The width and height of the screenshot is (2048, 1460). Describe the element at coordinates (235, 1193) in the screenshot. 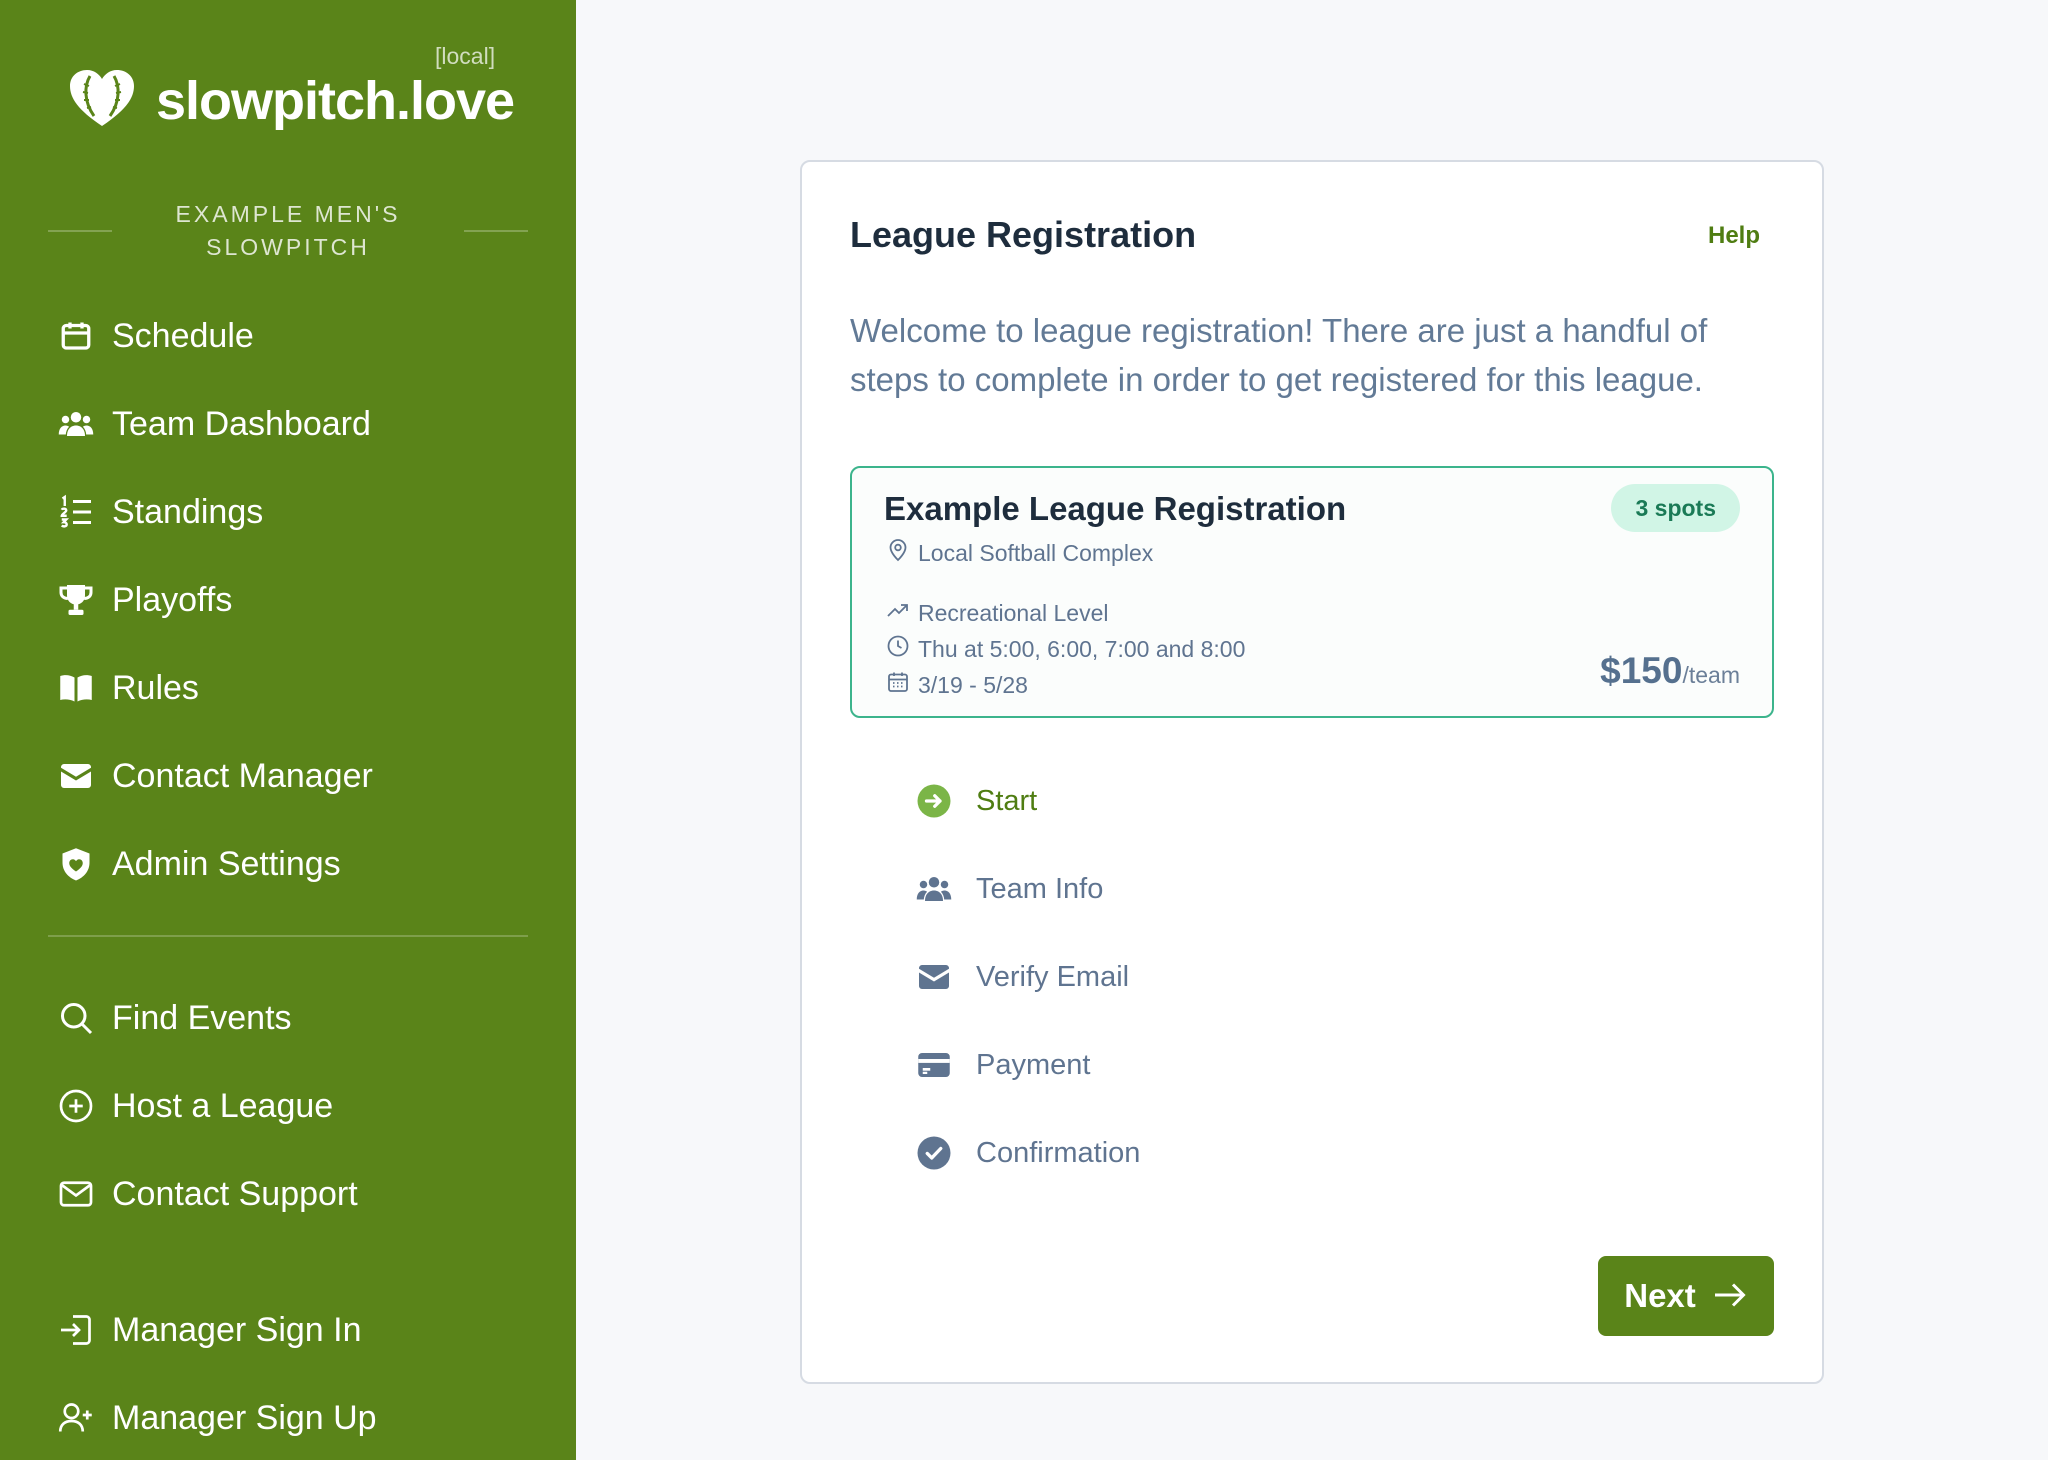

I see `nav-label: Contact Support` at that location.